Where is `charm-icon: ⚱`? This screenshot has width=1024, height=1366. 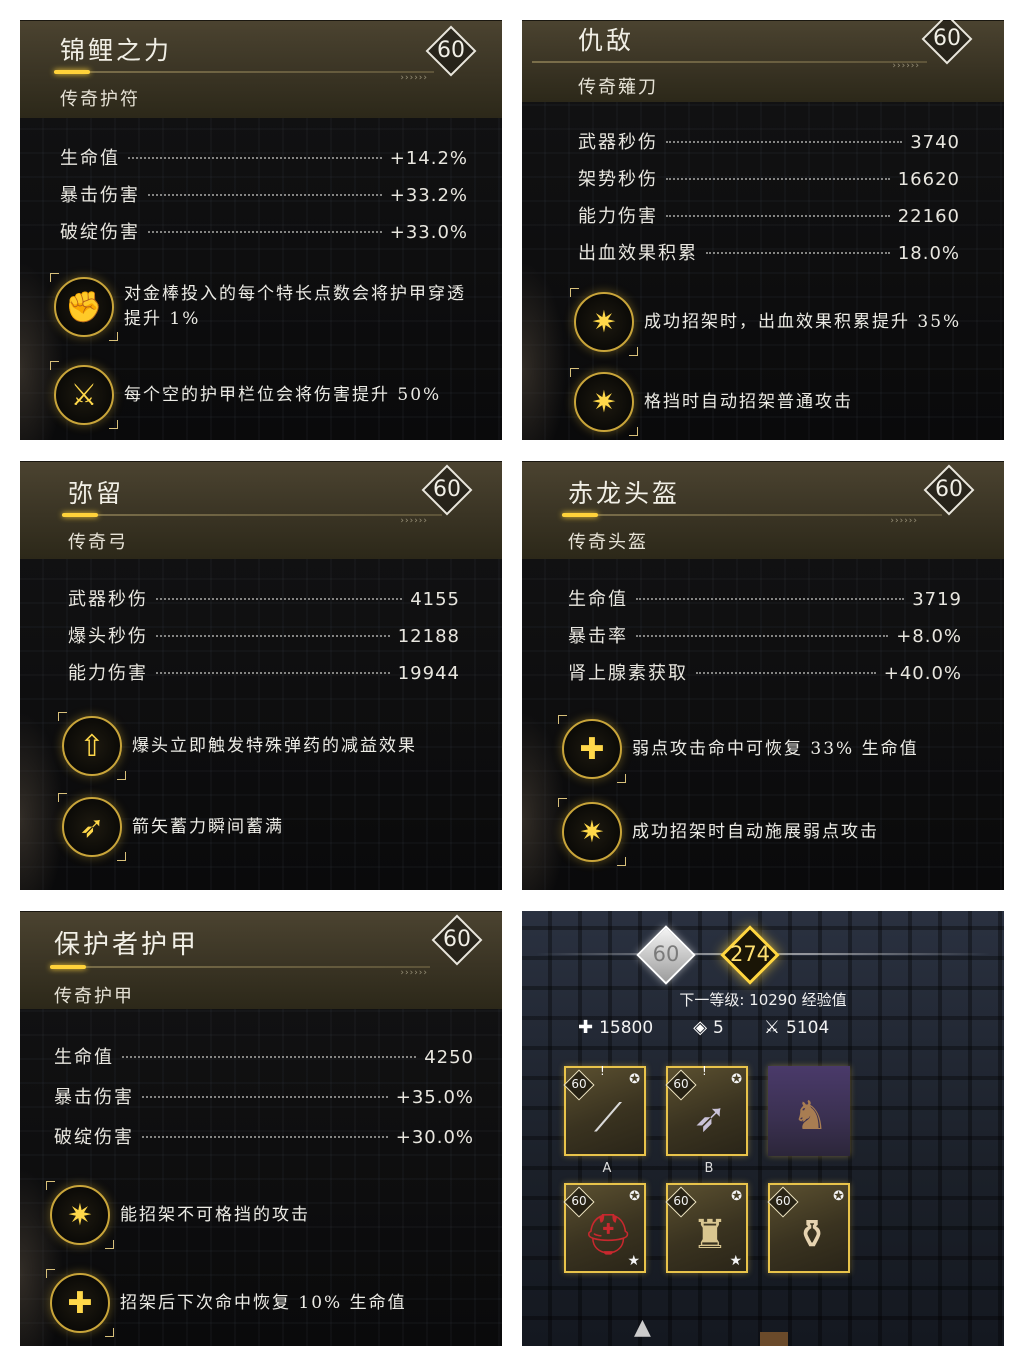 charm-icon: ⚱ is located at coordinates (812, 1235).